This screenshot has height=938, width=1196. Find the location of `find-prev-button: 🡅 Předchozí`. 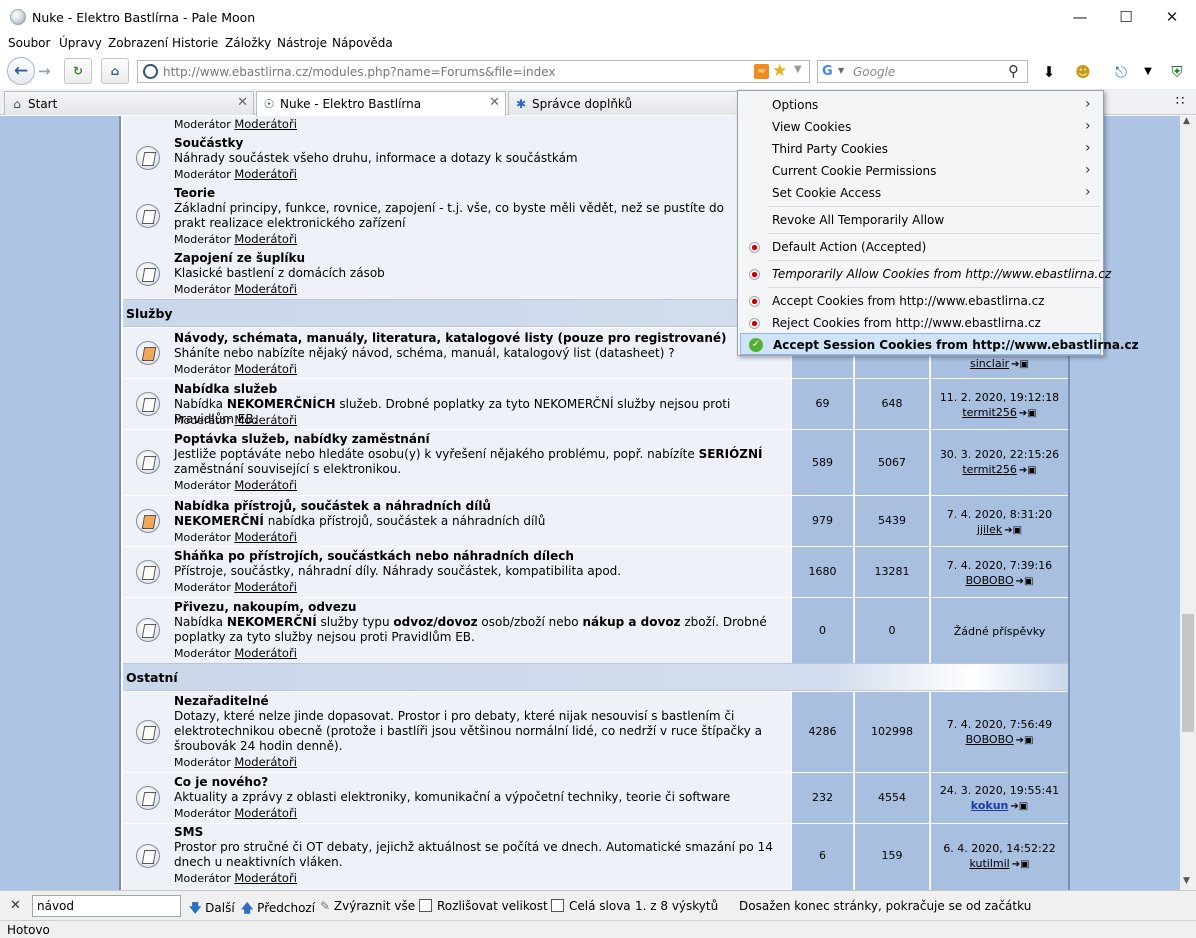

find-prev-button: 🡅 Předchozí is located at coordinates (278, 909).